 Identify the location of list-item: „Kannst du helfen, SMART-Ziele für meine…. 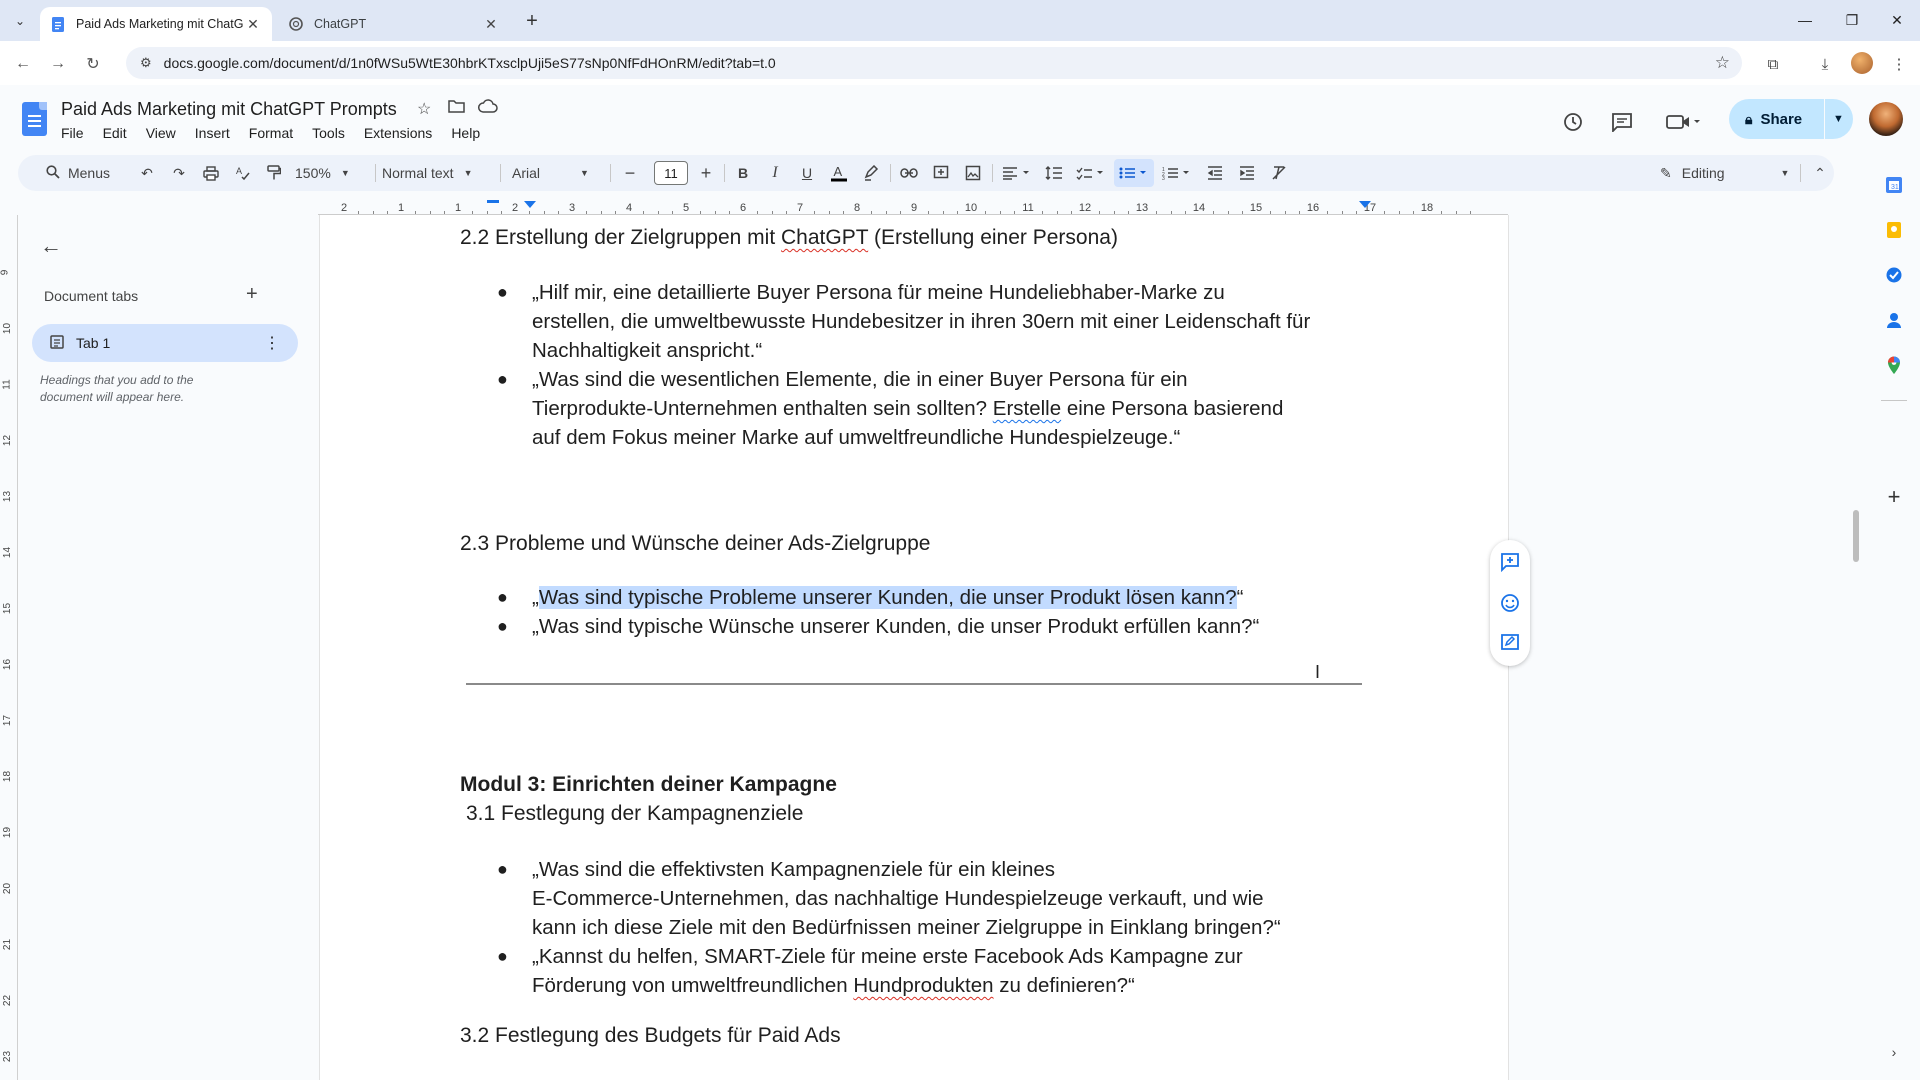
(952, 971).